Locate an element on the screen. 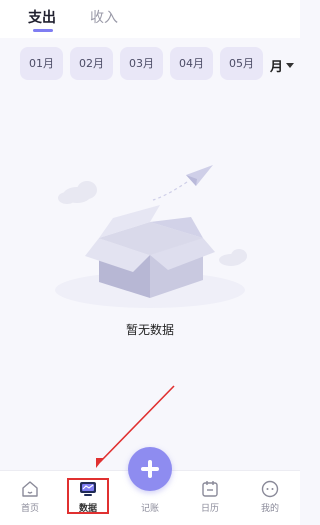 Image resolution: width=320 pixels, height=525 pixels. active-tab-indicator is located at coordinates (43, 30).